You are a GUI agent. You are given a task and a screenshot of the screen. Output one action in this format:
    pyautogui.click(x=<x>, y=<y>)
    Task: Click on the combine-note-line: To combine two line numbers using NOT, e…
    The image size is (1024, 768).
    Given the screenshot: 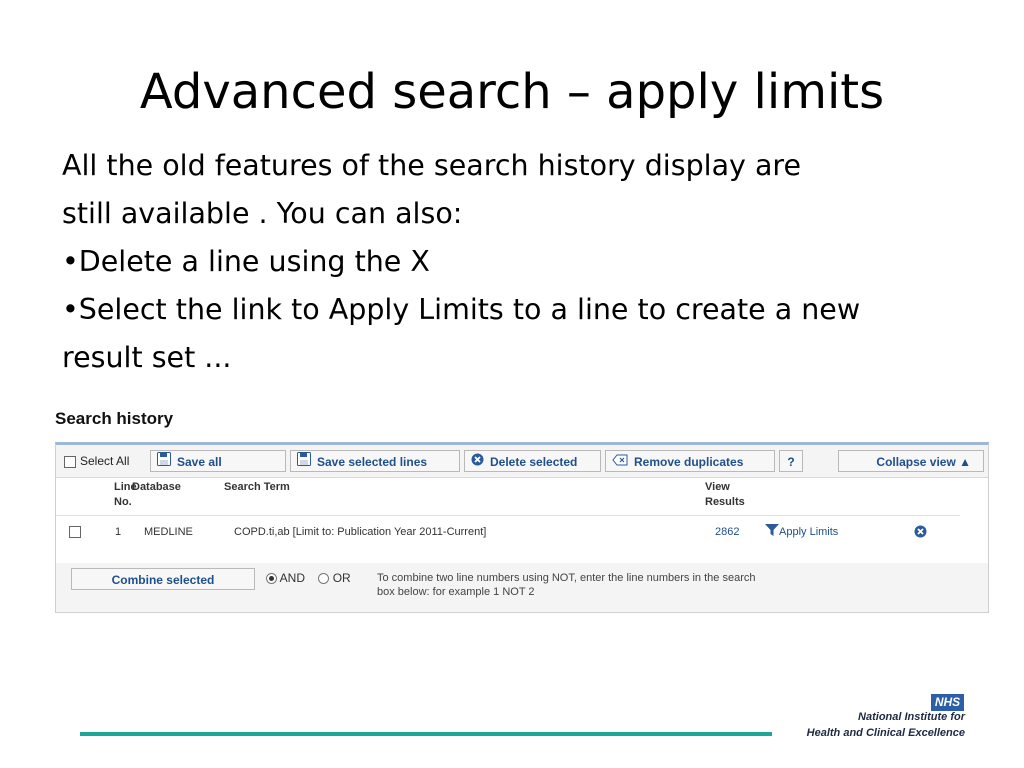 What is the action you would take?
    pyautogui.click(x=566, y=578)
    